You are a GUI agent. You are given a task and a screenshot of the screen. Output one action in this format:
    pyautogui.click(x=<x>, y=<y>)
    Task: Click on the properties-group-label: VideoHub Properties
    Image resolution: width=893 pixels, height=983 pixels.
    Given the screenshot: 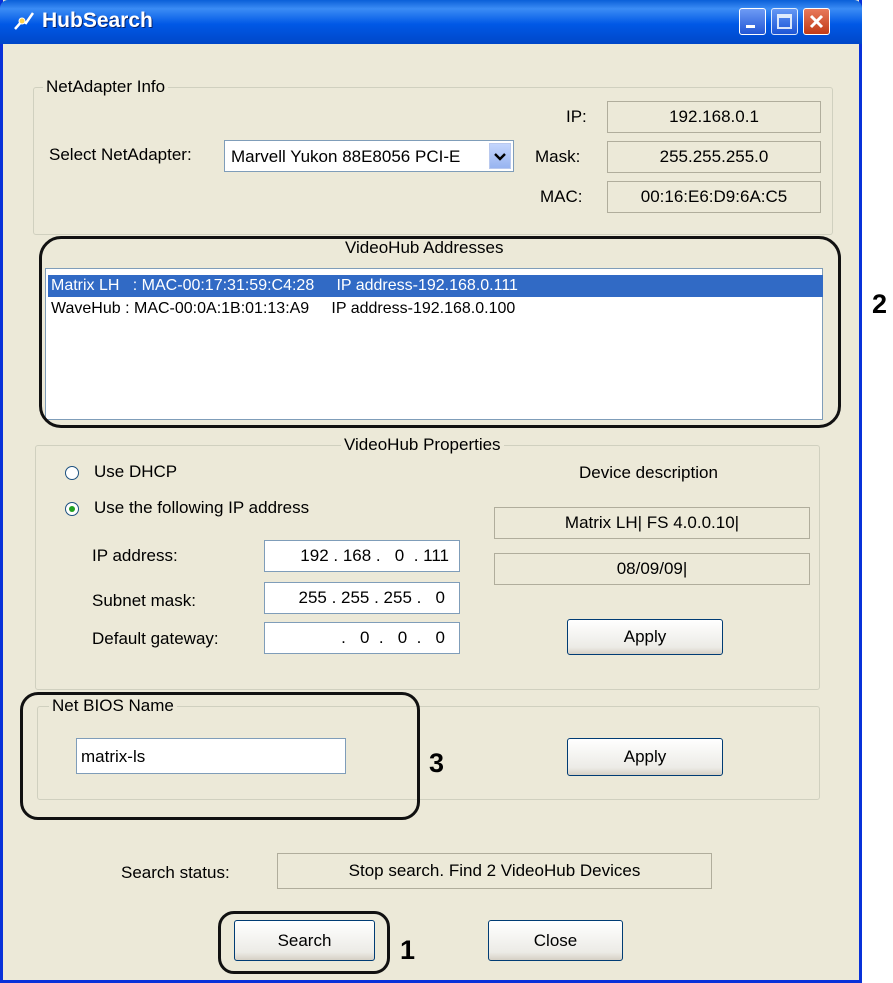 What is the action you would take?
    pyautogui.click(x=422, y=445)
    